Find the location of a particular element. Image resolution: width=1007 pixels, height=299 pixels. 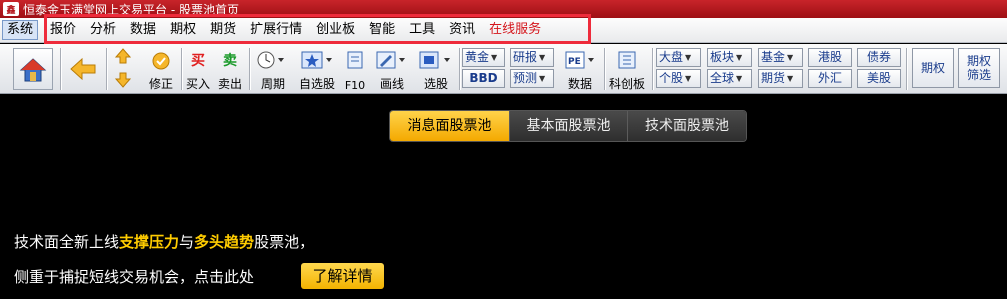

title-bar: 鑫 恒泰金玉满堂网上交易平台 - 股票池首页 is located at coordinates (503, 9).